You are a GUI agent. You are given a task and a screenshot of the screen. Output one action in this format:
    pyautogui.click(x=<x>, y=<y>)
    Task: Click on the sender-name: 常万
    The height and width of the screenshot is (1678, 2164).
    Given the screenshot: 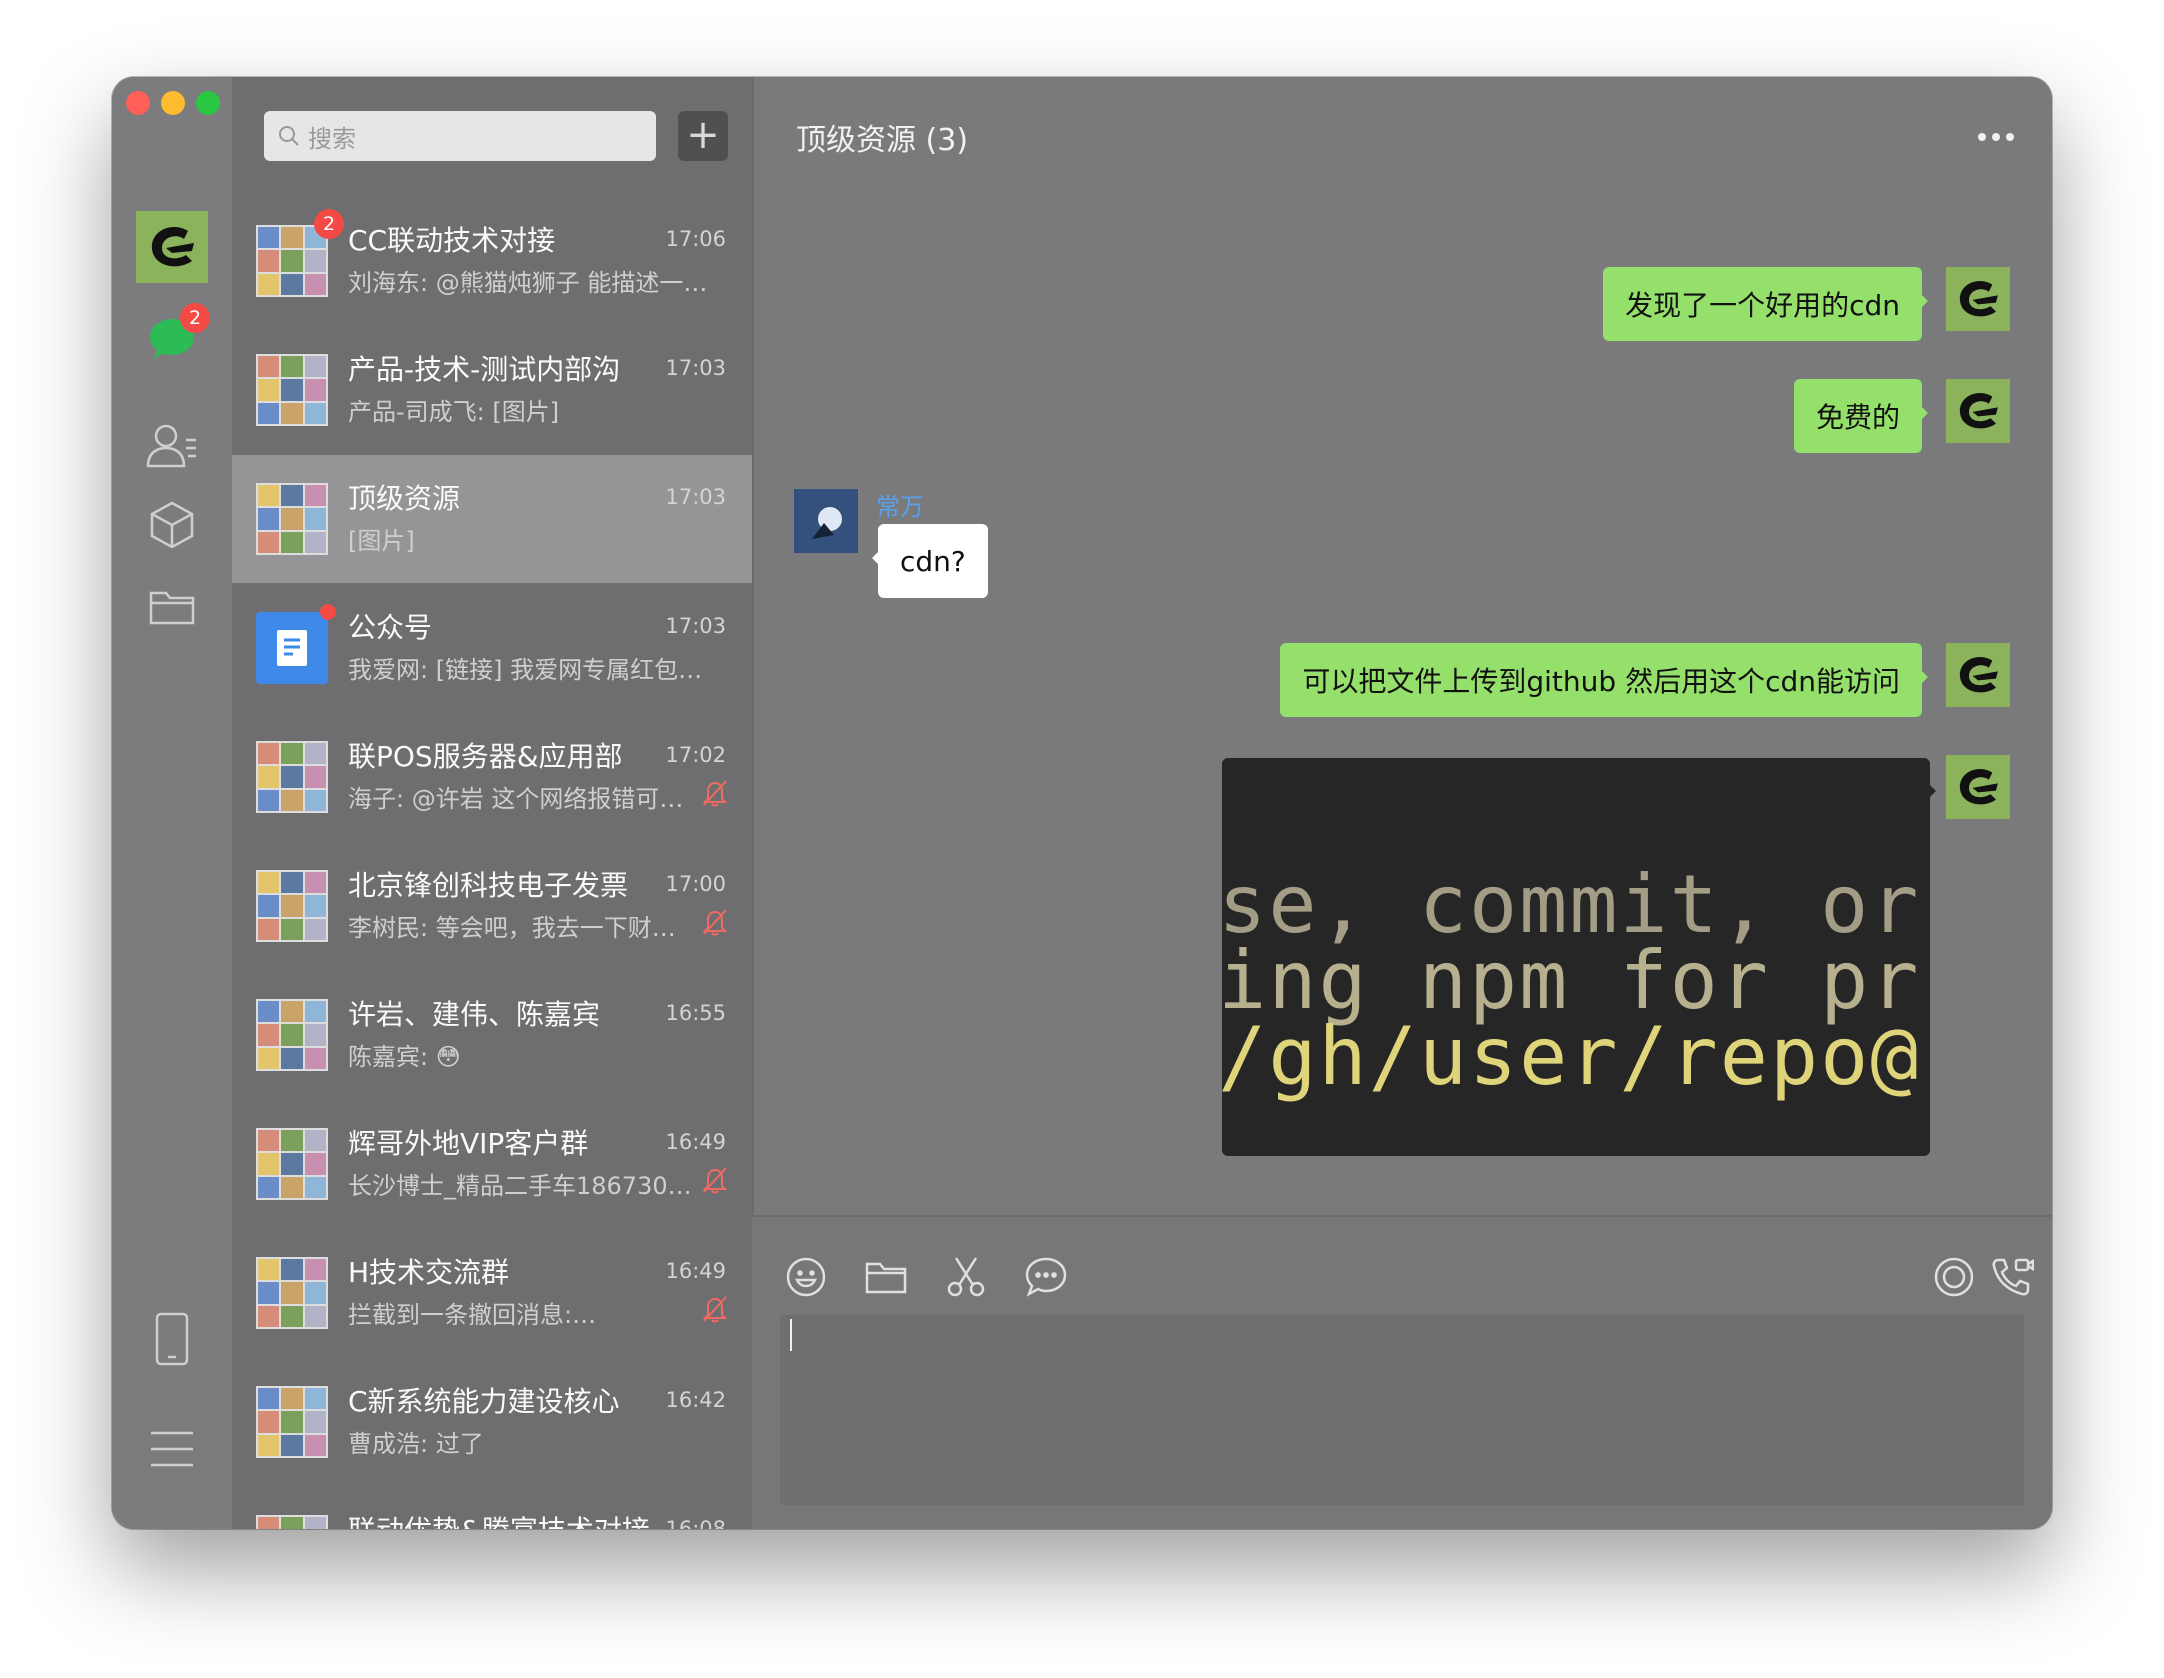 What is the action you would take?
    pyautogui.click(x=900, y=507)
    